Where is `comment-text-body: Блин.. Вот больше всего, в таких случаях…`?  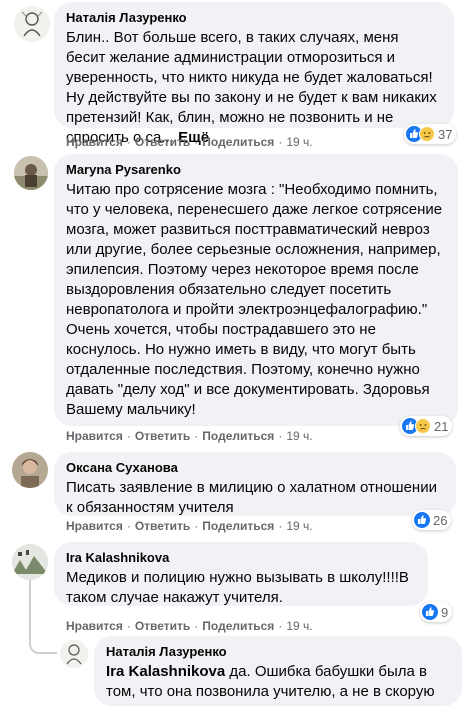 comment-text-body: Блин.. Вот больше всего, в таких случаях… is located at coordinates (251, 87).